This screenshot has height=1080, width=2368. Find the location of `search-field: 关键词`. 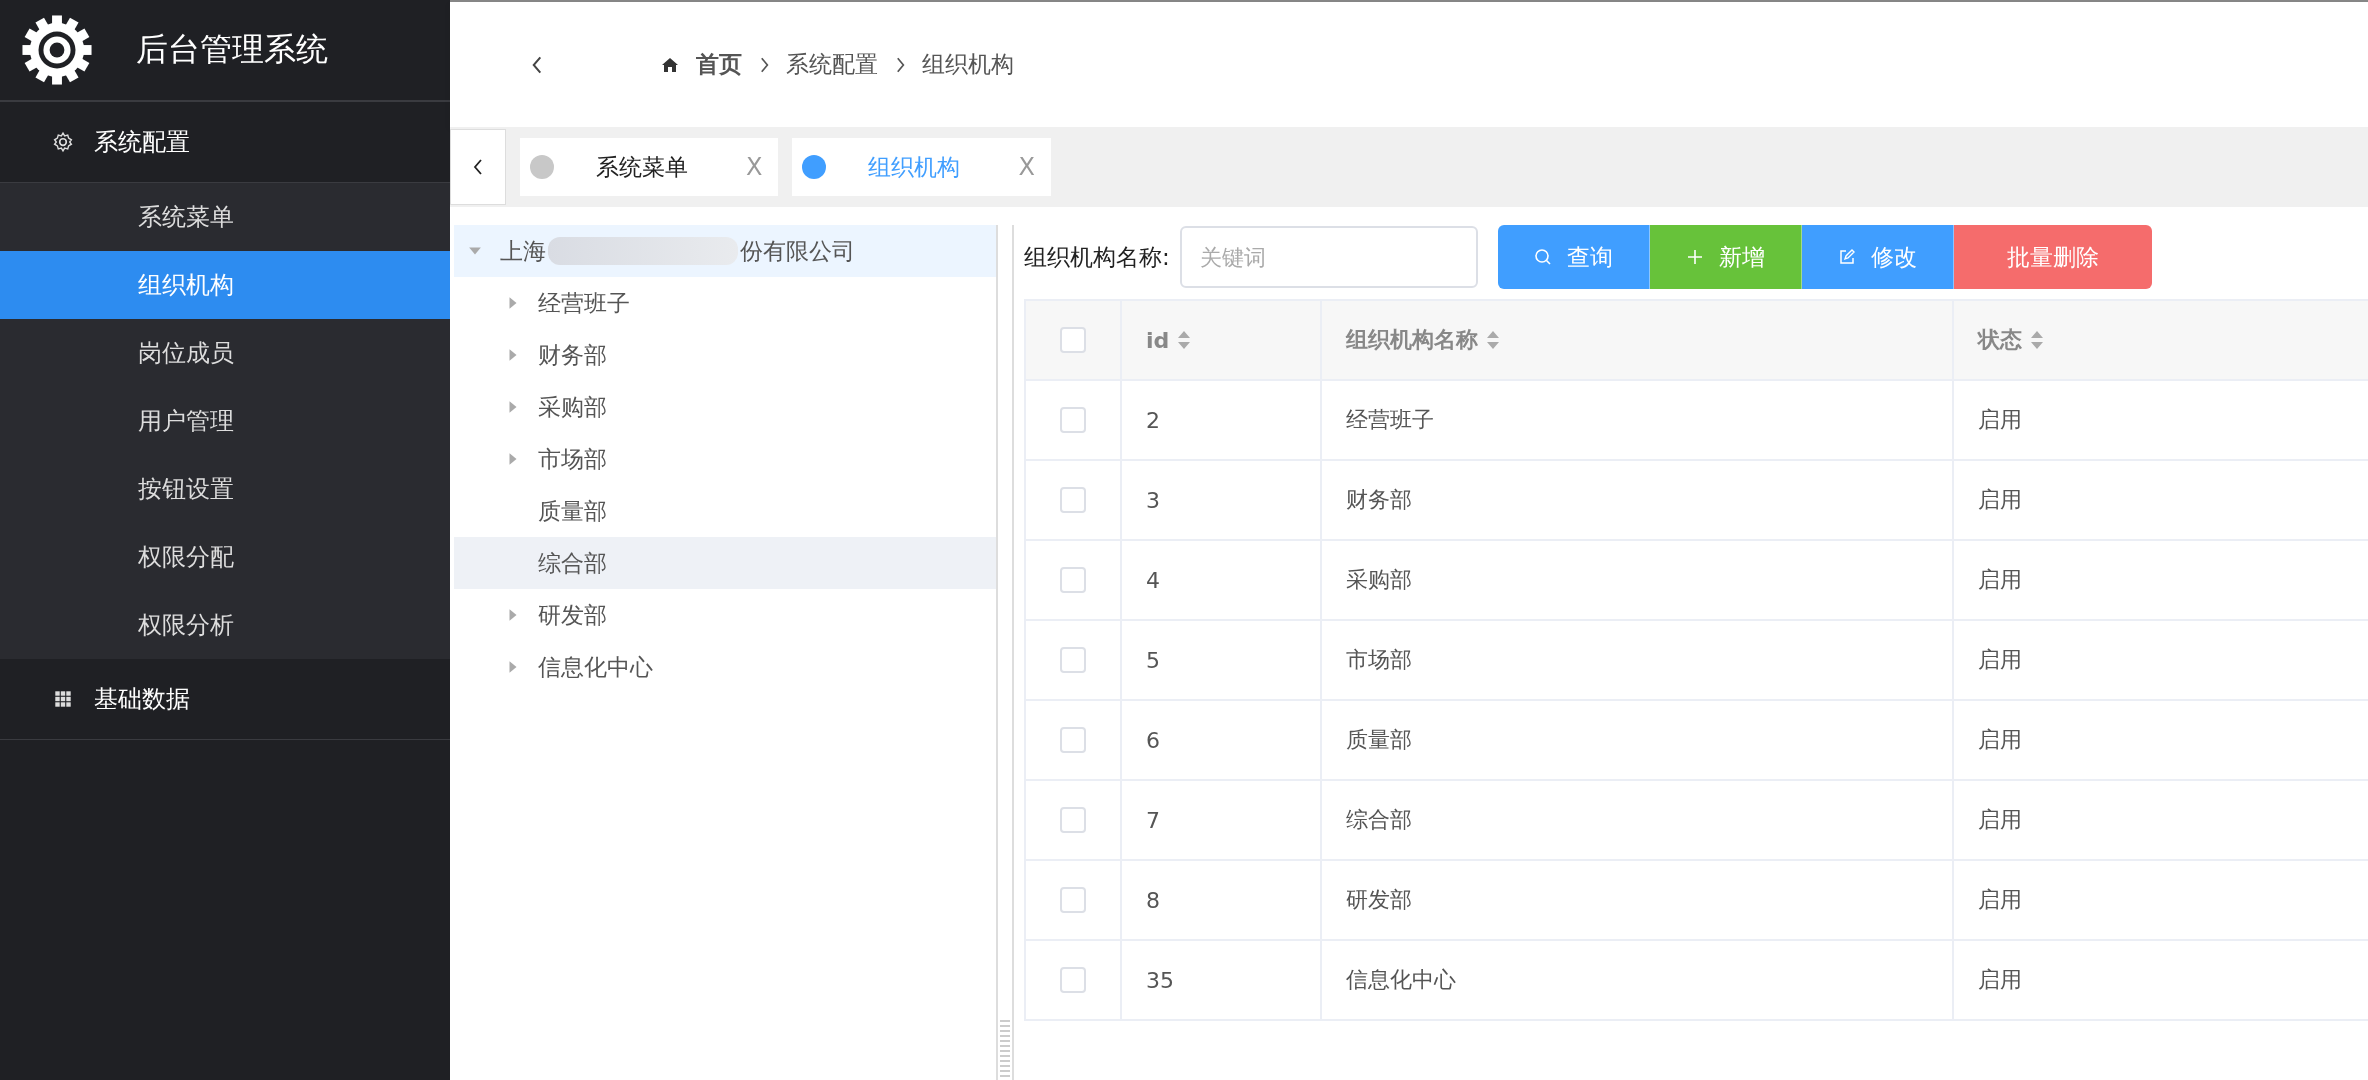

search-field: 关键词 is located at coordinates (1328, 257).